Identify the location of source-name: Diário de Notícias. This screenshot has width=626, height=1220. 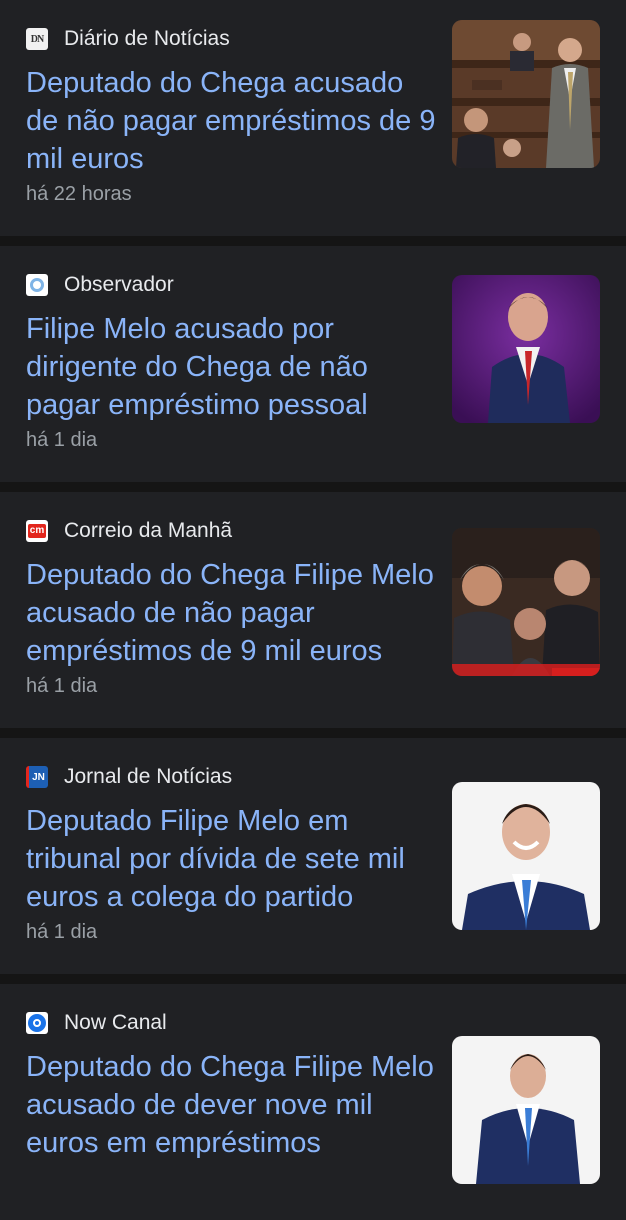
(147, 38).